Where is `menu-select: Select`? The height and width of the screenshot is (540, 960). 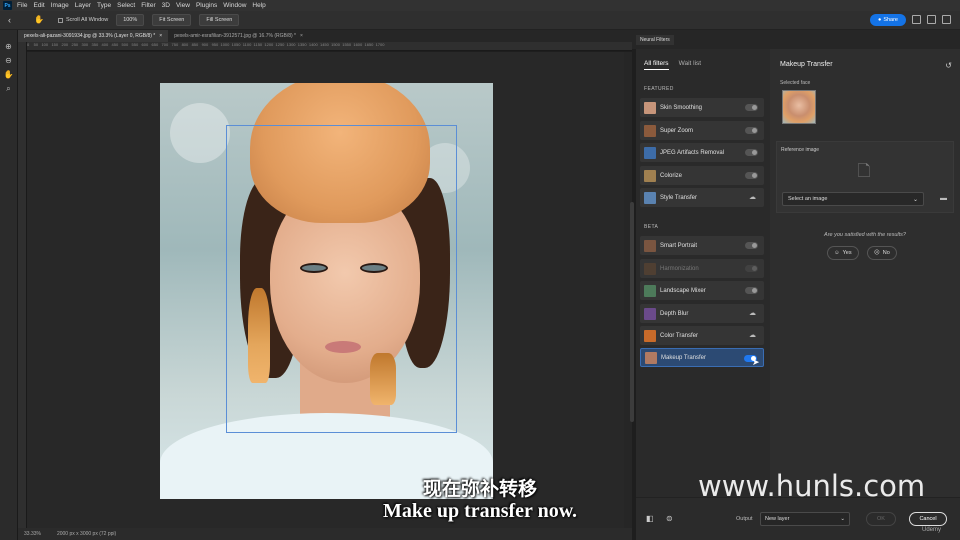
menu-select: Select is located at coordinates (126, 5).